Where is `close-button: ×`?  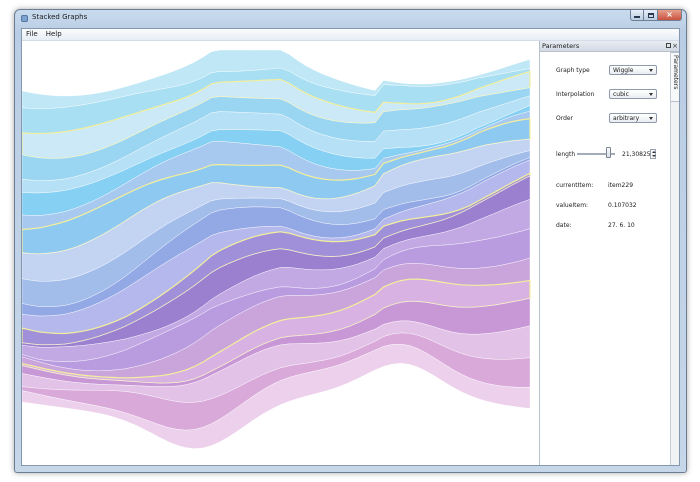
close-button: × is located at coordinates (670, 15).